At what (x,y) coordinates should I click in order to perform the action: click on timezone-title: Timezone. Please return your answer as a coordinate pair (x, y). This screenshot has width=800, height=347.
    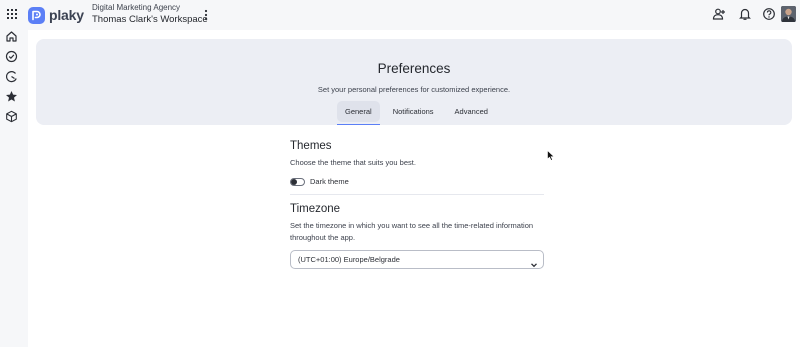
    Looking at the image, I should click on (315, 209).